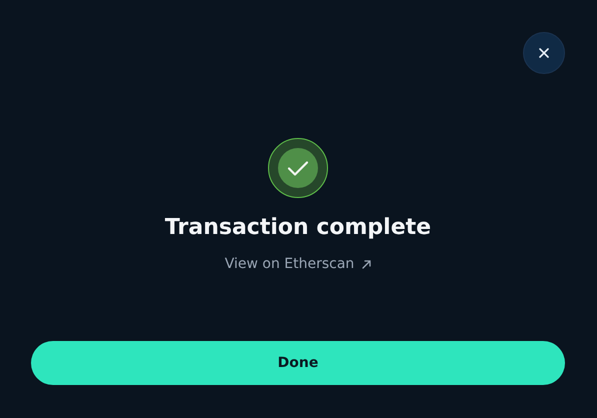  Describe the element at coordinates (298, 264) in the screenshot. I see `etherscan-link: View on Etherscan` at that location.